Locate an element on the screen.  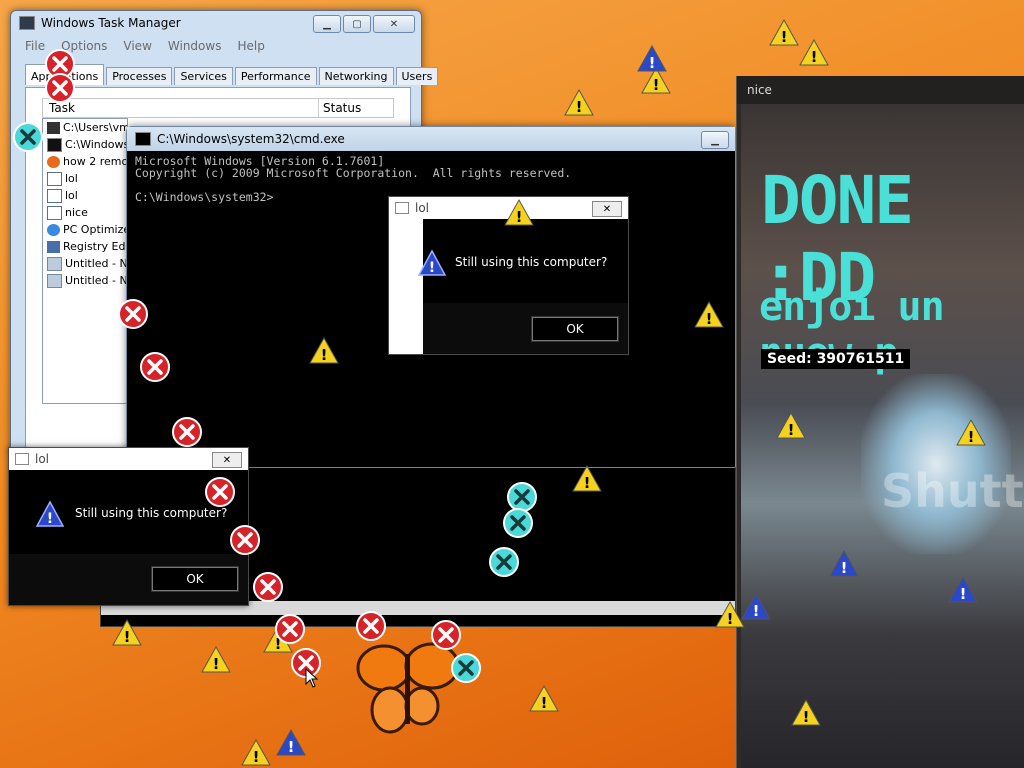
list-item: C:\Users\vm is located at coordinates (85, 127).